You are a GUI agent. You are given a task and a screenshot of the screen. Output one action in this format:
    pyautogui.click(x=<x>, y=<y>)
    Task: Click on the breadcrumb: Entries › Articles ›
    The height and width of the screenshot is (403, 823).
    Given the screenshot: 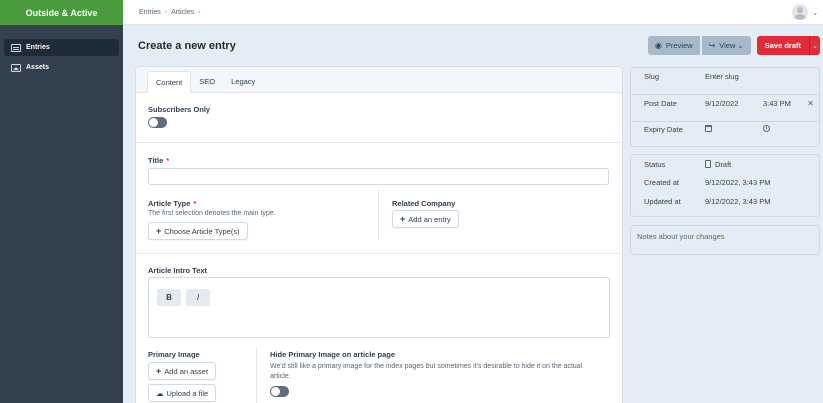 What is the action you would take?
    pyautogui.click(x=163, y=12)
    